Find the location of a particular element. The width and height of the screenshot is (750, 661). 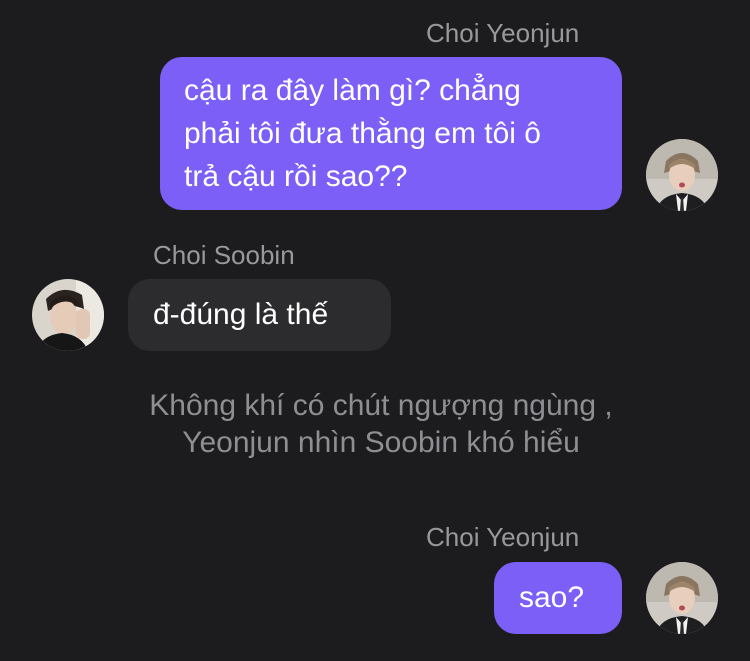

message-line: phải tôi đưa thằng em tôi ô is located at coordinates (362, 133).